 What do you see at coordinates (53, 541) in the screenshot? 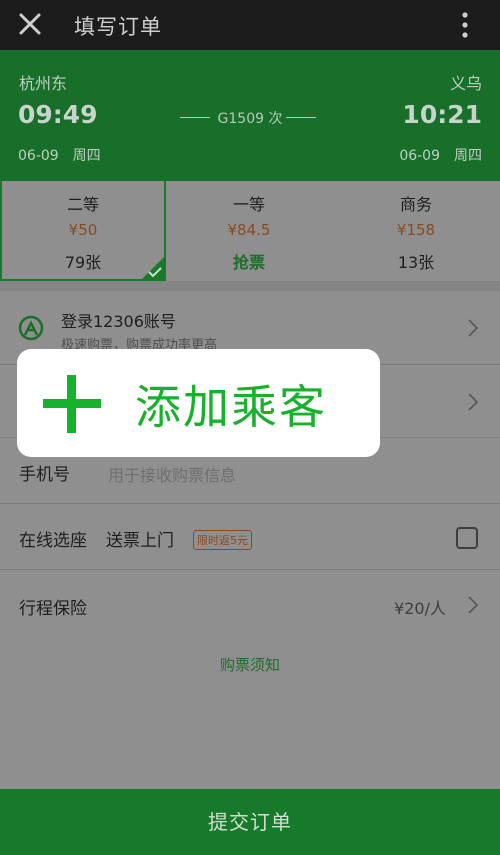
I see `online-seat-label: 在线选座` at bounding box center [53, 541].